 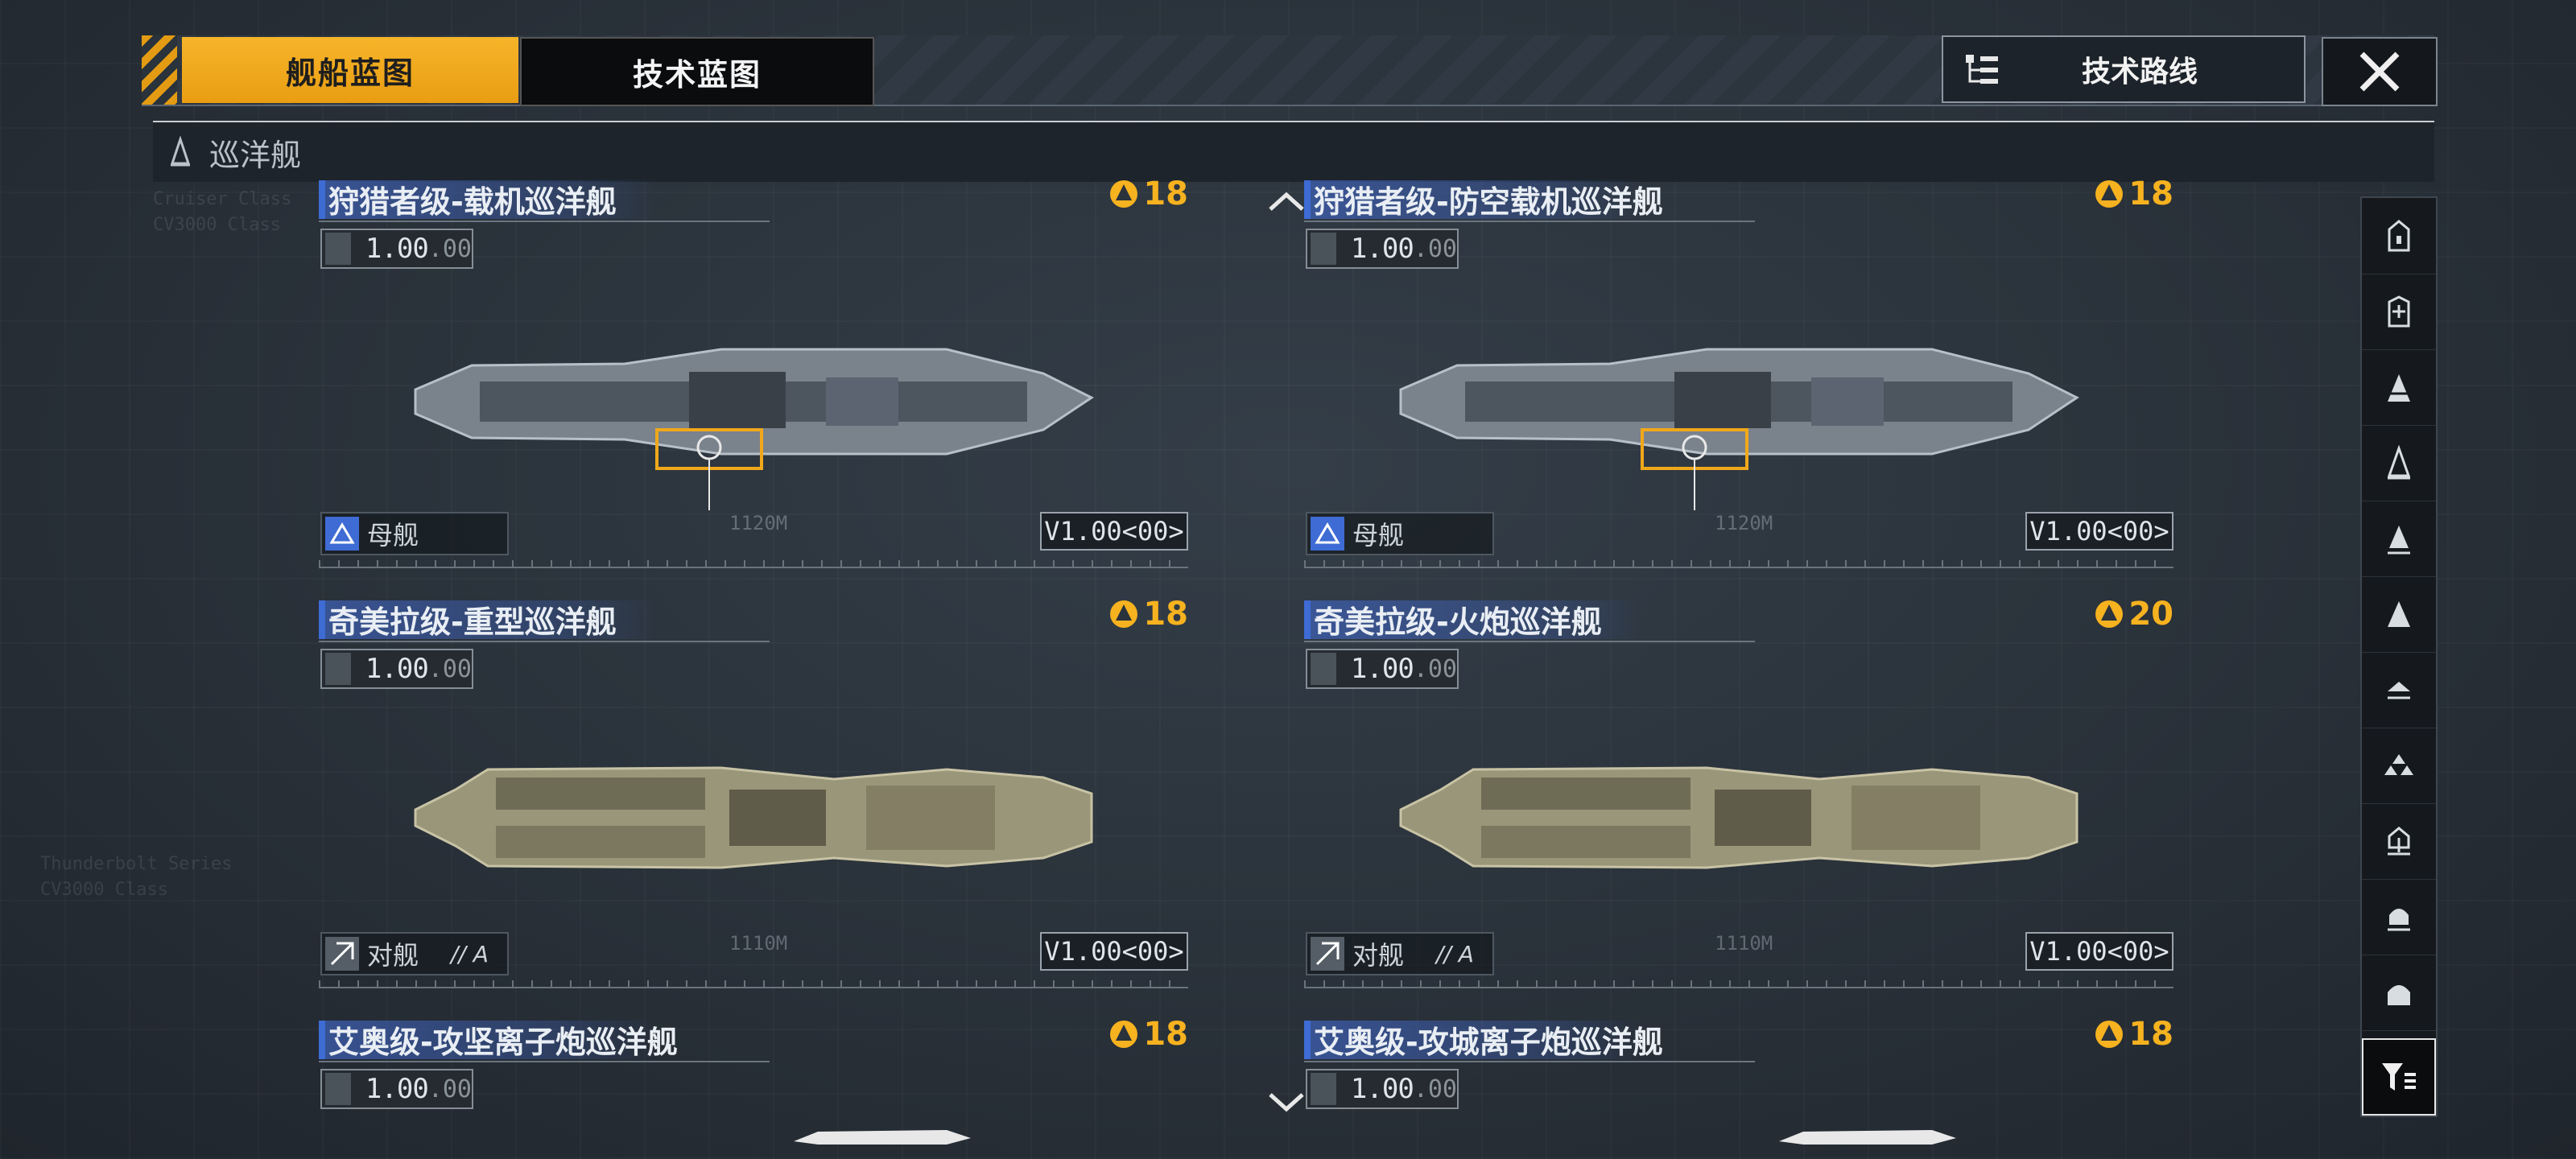 What do you see at coordinates (753, 1090) in the screenshot?
I see `ship-card: 艾奥级-攻坚离子炮巡洋舰 18 1.00 .00` at bounding box center [753, 1090].